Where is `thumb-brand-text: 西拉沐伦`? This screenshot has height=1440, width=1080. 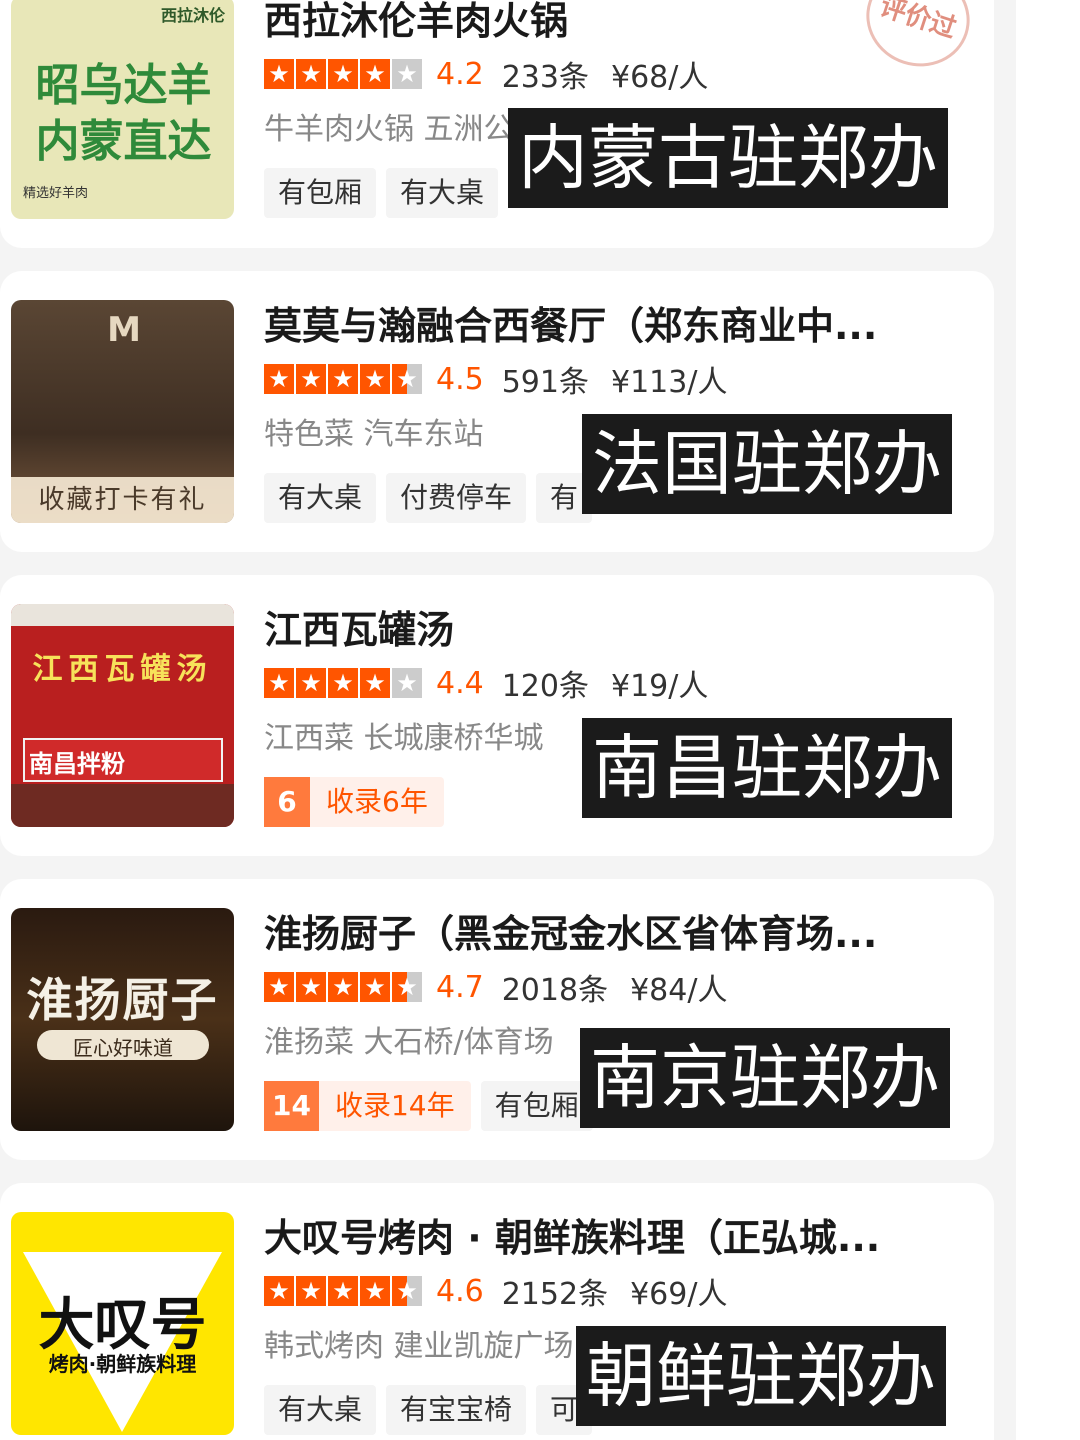 thumb-brand-text: 西拉沐伦 is located at coordinates (193, 15).